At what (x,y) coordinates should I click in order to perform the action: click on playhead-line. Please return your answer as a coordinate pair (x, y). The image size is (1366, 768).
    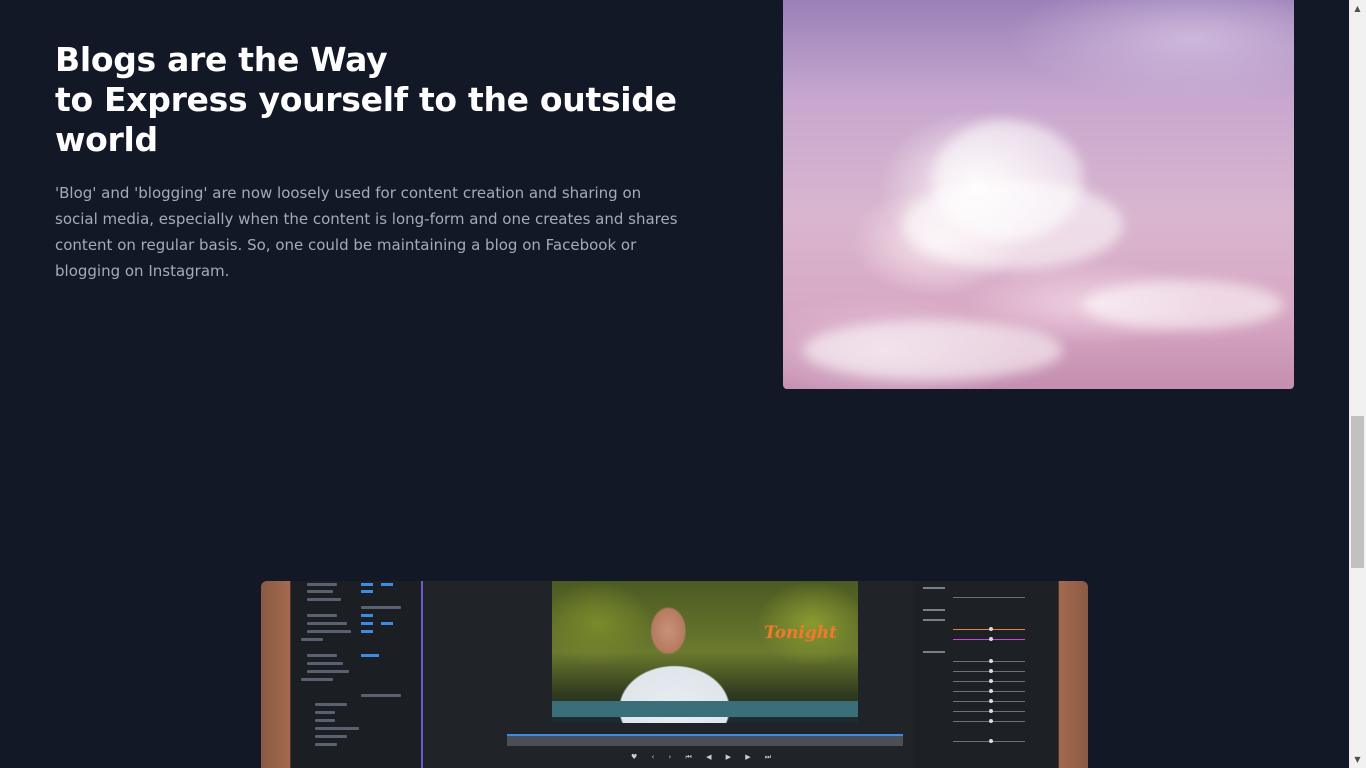
    Looking at the image, I should click on (422, 674).